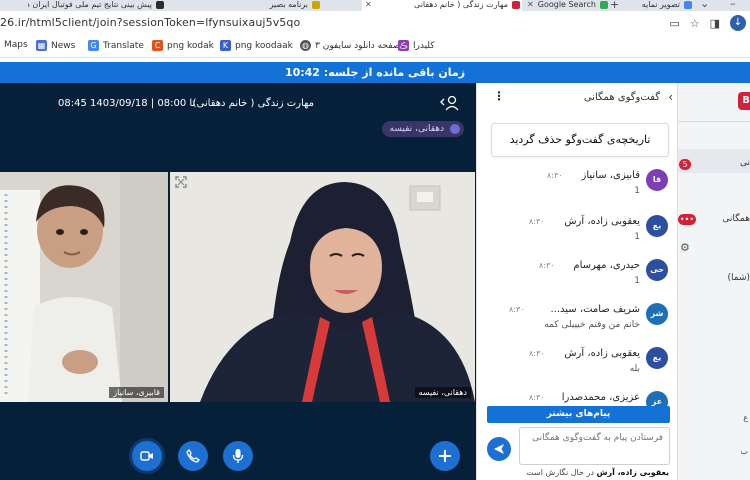 The height and width of the screenshot is (480, 750). What do you see at coordinates (704, 5) in the screenshot?
I see `tab-search-icon: ⌄` at bounding box center [704, 5].